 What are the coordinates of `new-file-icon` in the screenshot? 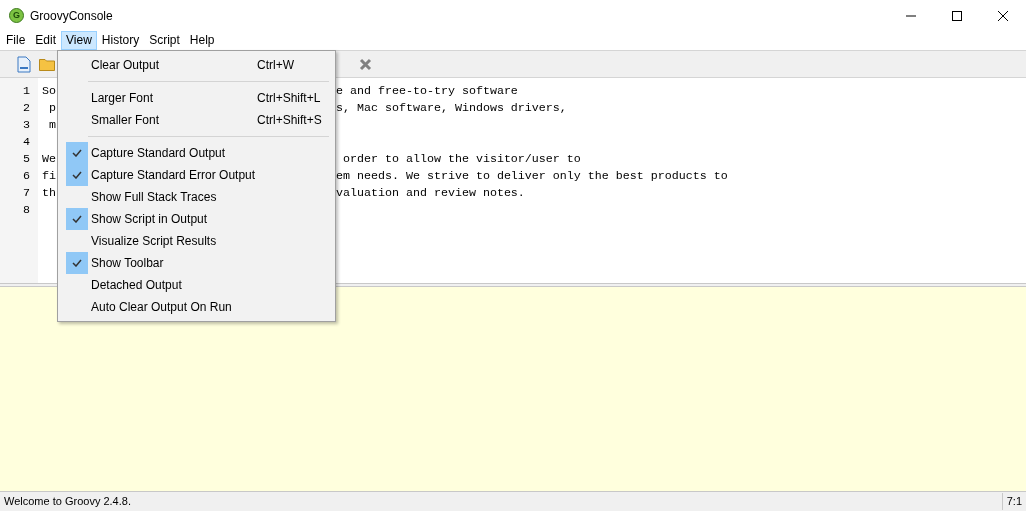 It's located at (24, 64).